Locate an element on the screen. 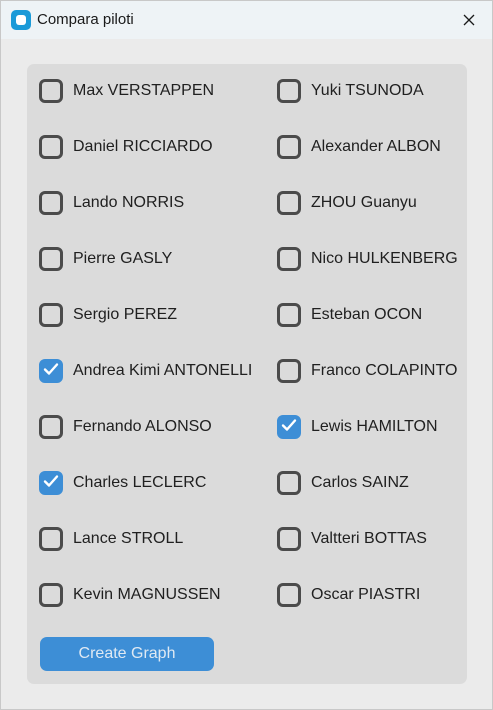 The width and height of the screenshot is (493, 710). driver-label: Esteban OCON is located at coordinates (367, 314).